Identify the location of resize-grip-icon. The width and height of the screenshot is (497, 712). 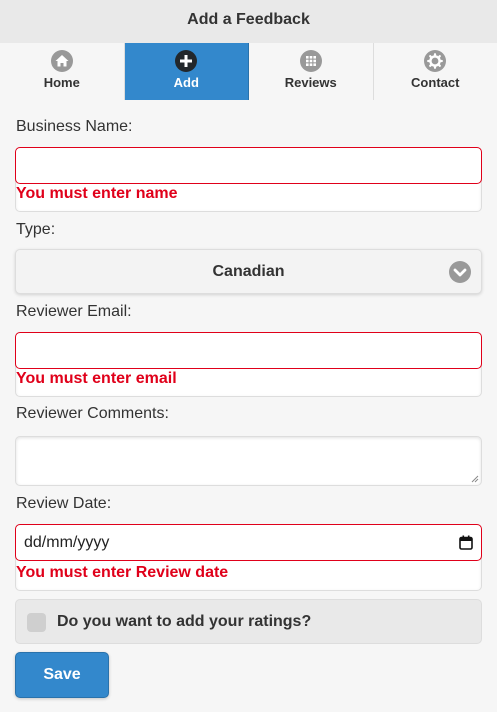
(475, 479).